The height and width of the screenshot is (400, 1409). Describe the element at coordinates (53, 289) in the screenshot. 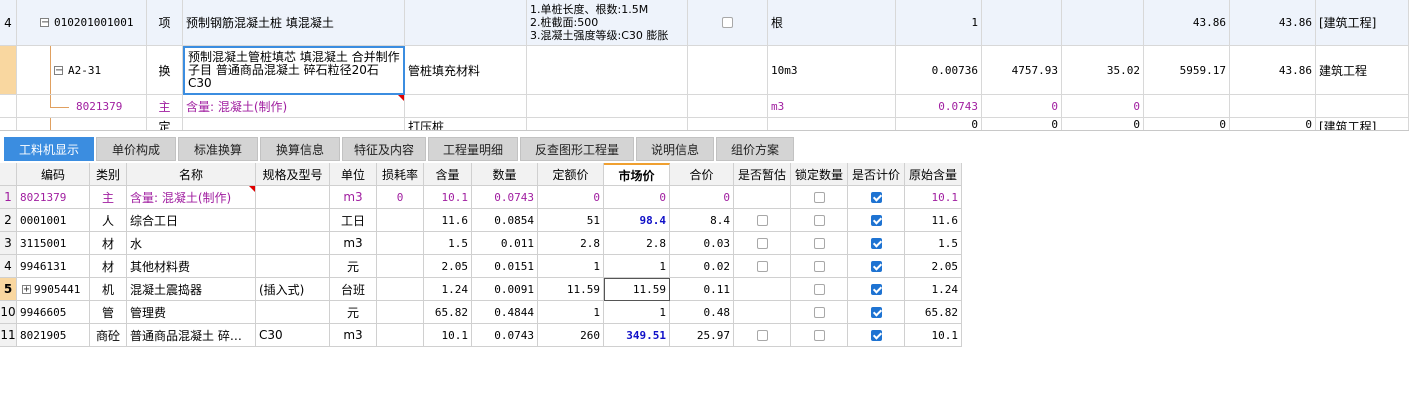

I see `resource-code: +9905441` at that location.